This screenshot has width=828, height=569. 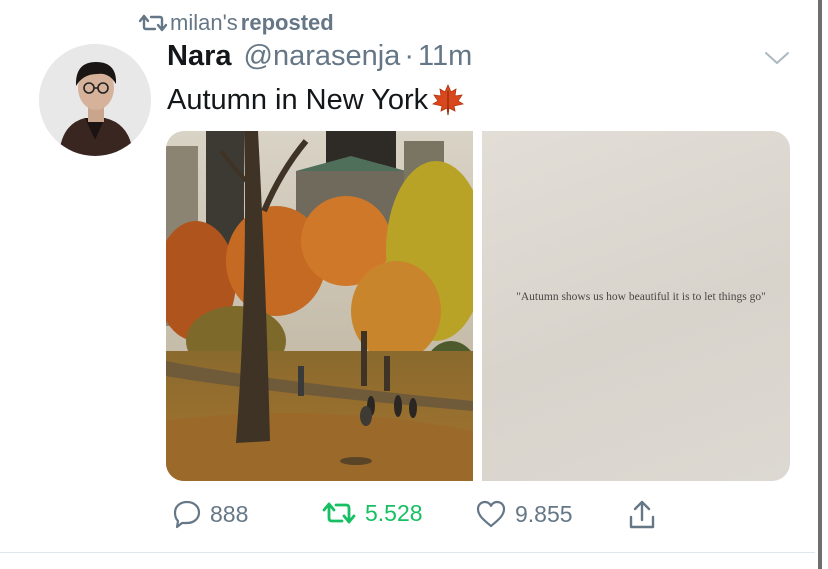 I want to click on chevron-down-icon, so click(x=777, y=58).